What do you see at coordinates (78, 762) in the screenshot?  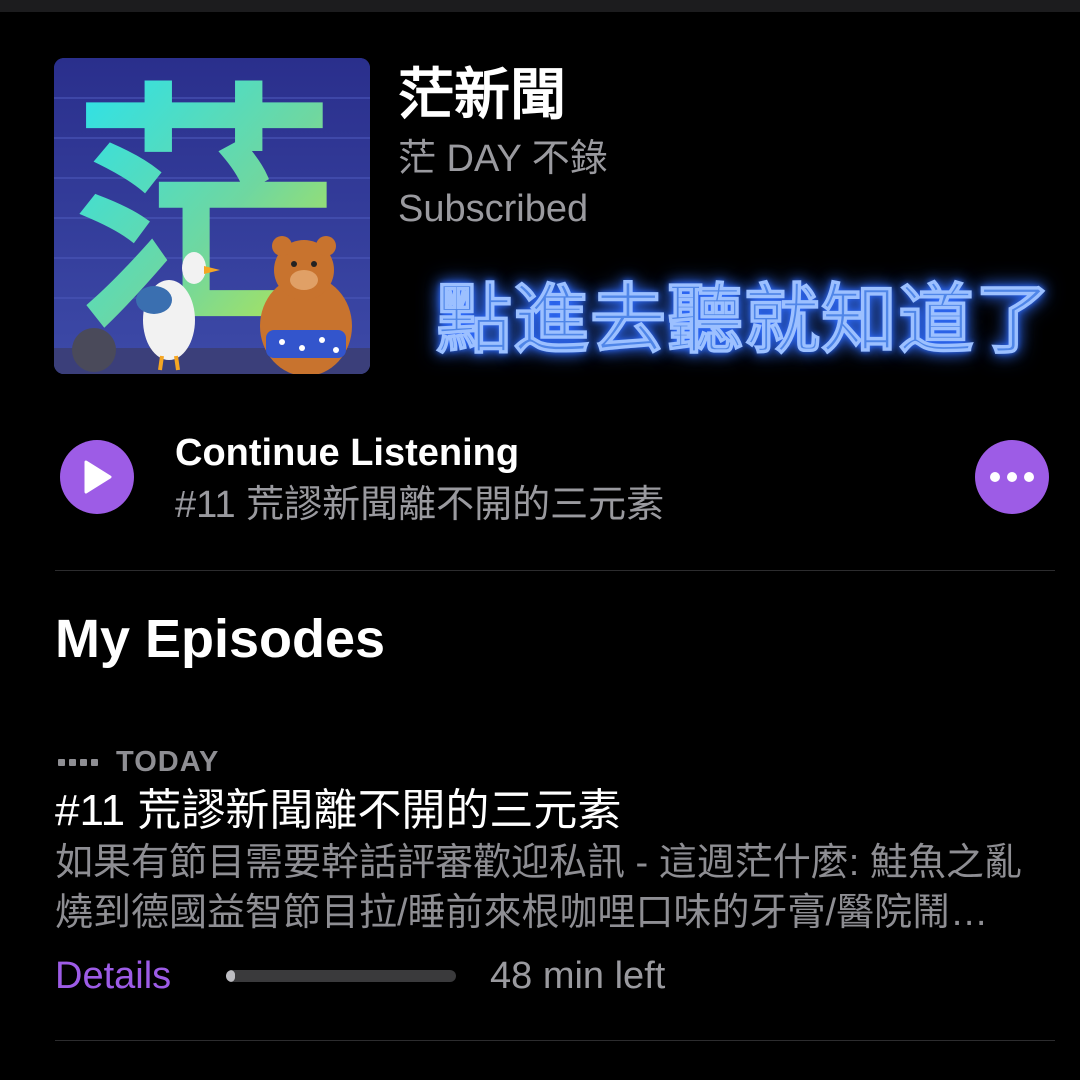 I see `waveform-icon` at bounding box center [78, 762].